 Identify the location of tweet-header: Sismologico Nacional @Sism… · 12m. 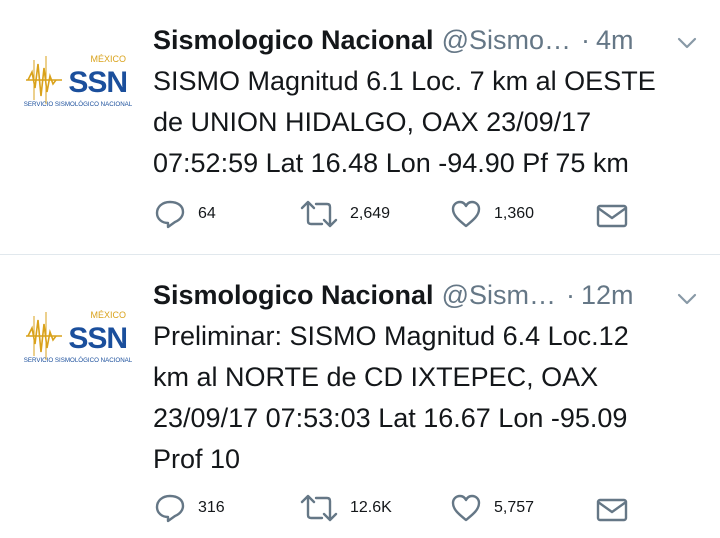
(426, 295).